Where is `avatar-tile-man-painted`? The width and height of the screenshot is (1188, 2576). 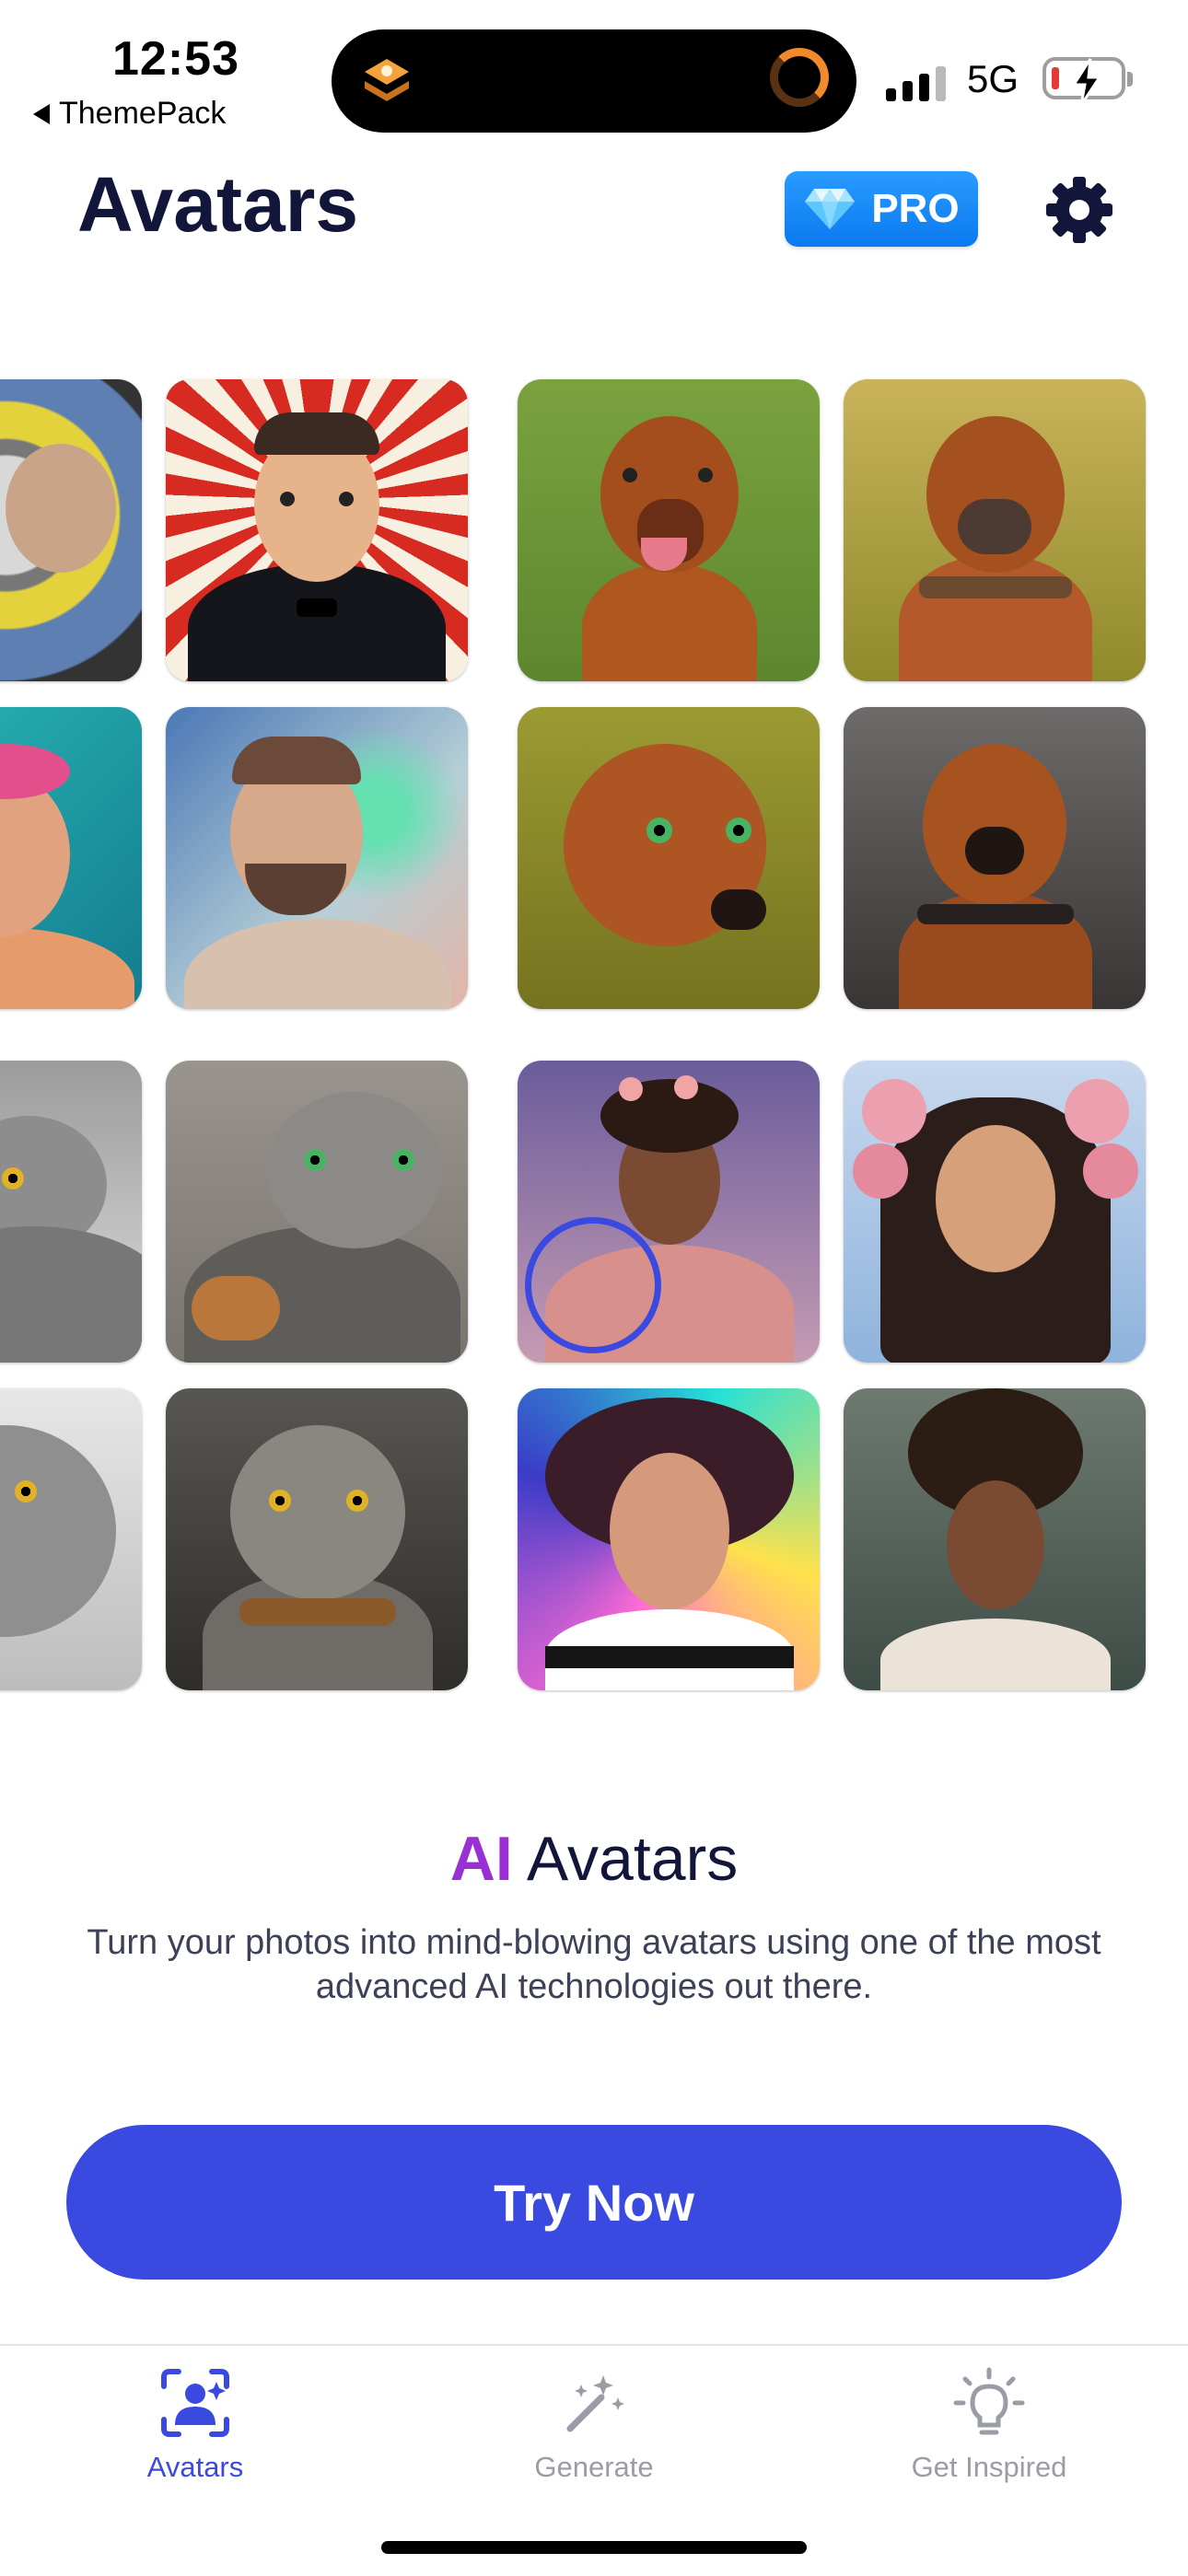 avatar-tile-man-painted is located at coordinates (317, 858).